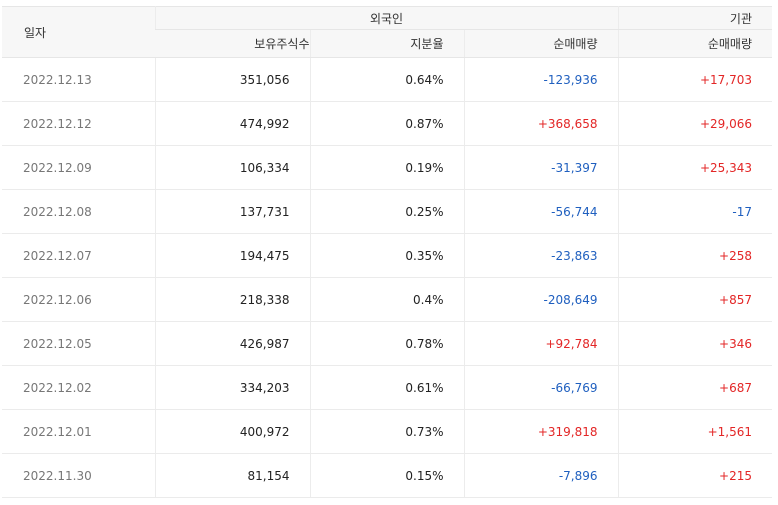 The width and height of the screenshot is (778, 505). What do you see at coordinates (540, 123) in the screenshot?
I see `foreign-net-cell: +368,658` at bounding box center [540, 123].